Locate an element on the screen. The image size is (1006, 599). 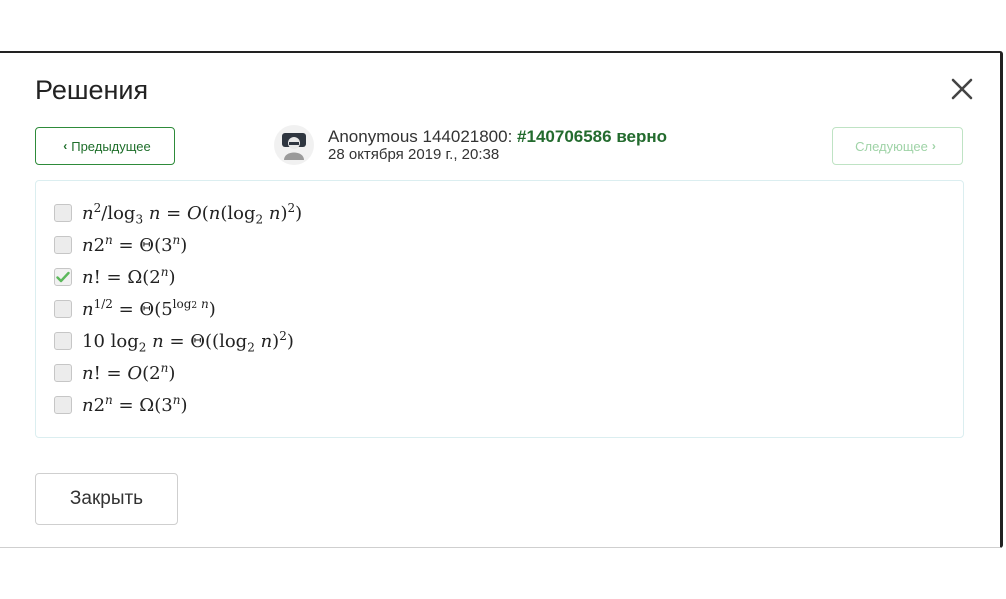
answer-formula: n2n = Θ(3n) is located at coordinates (135, 244).